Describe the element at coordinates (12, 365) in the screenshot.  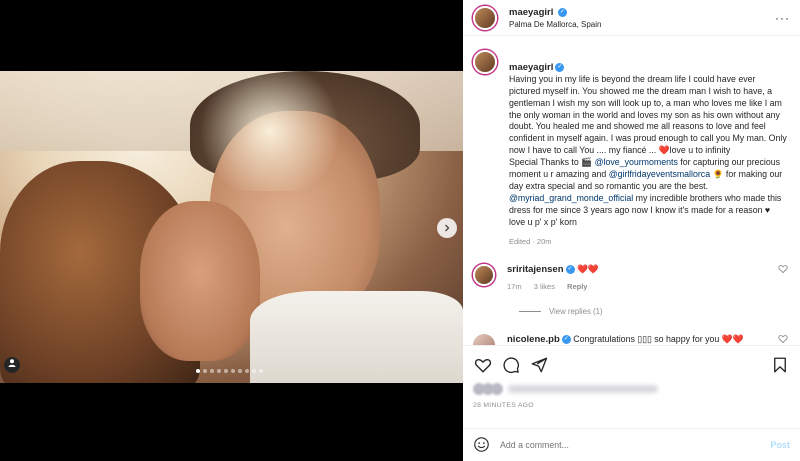
I see `tagged-user-icon` at that location.